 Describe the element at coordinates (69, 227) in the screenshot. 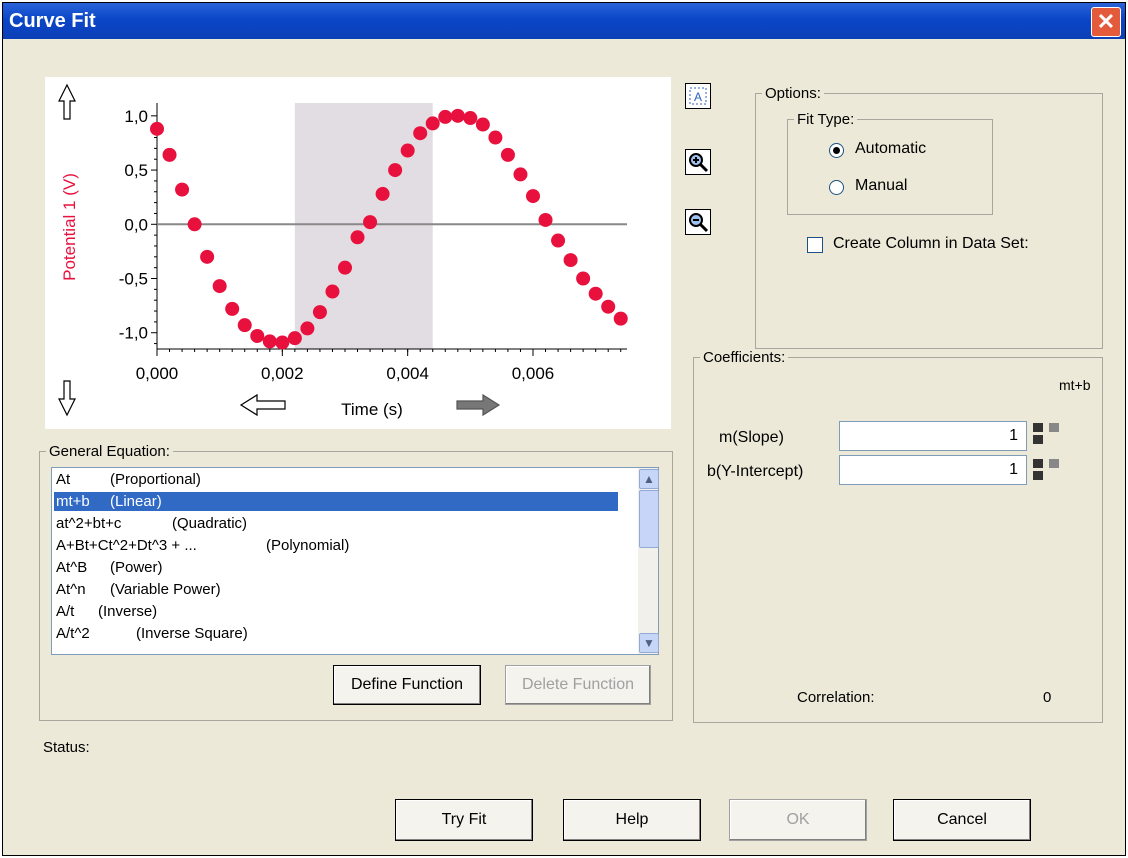

I see `y-axis-label: Potential 1 (V)` at that location.